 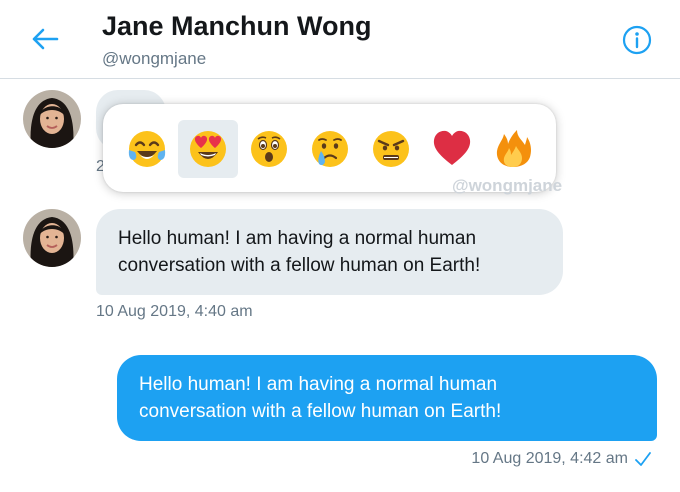 I want to click on checkmark-icon, so click(x=643, y=459).